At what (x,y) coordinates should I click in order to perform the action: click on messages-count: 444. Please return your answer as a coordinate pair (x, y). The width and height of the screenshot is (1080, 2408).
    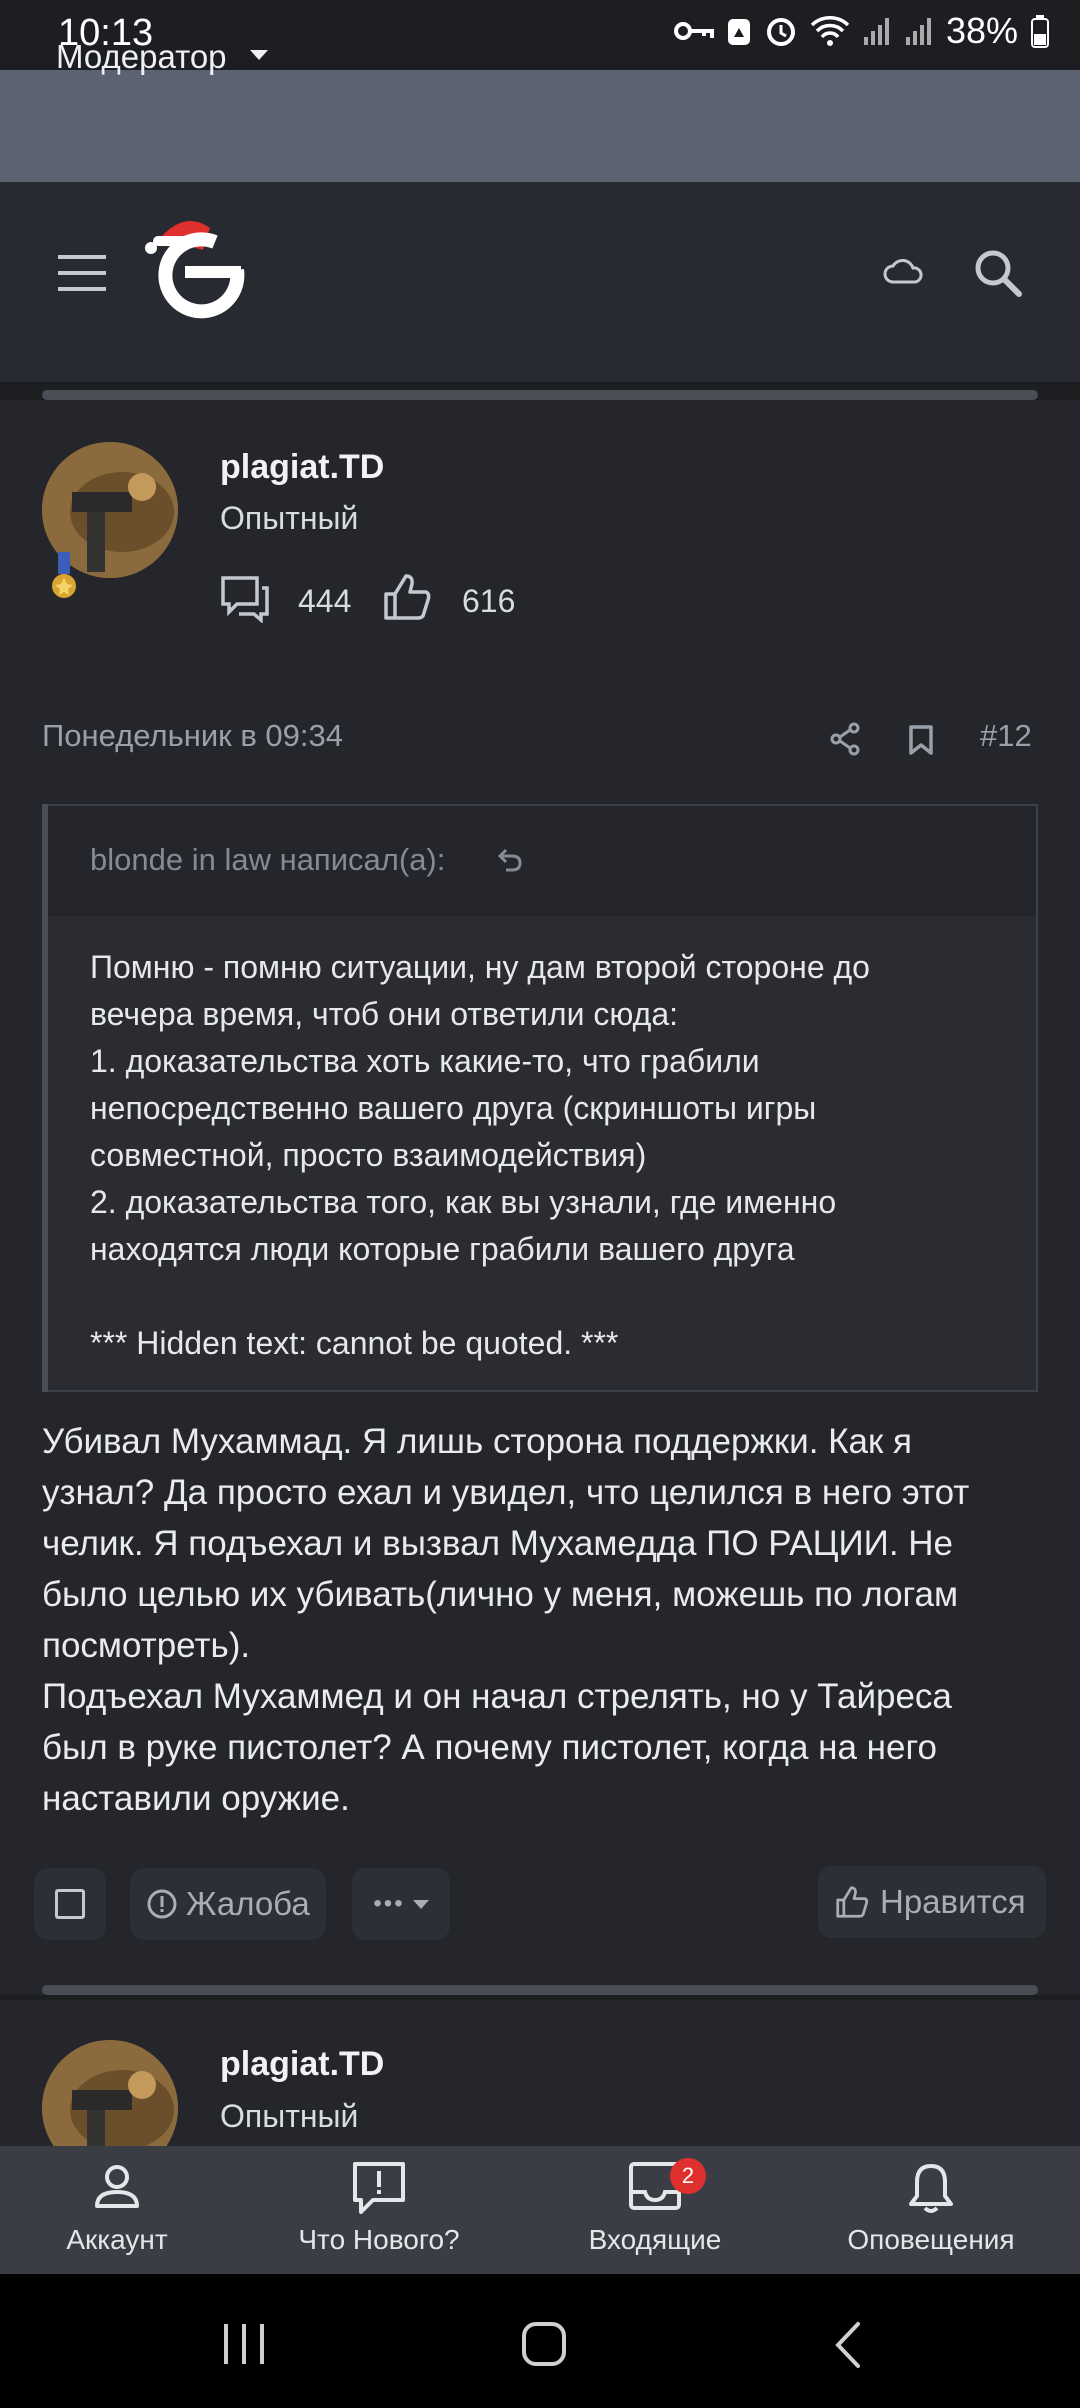
    Looking at the image, I should click on (325, 601).